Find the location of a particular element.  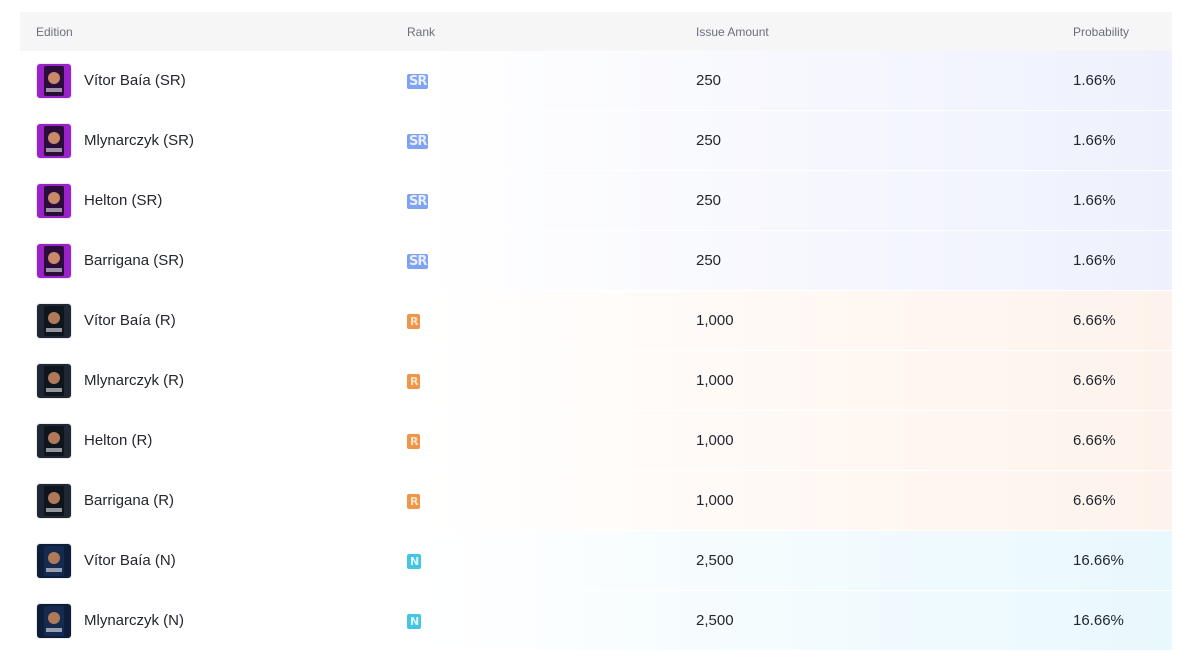

table-row: Helton (R) R 1,000 6.66% is located at coordinates (596, 441).